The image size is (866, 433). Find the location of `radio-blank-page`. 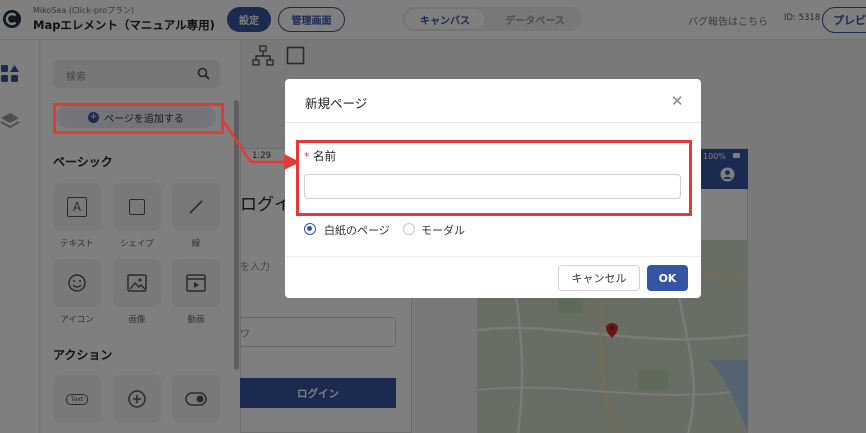

radio-blank-page is located at coordinates (310, 229).